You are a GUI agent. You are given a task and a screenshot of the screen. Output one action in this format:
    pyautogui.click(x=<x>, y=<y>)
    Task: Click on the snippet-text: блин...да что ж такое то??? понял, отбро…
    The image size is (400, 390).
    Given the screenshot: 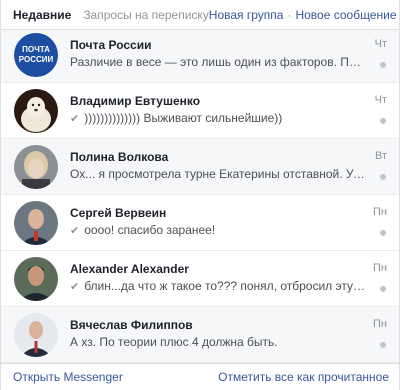 What is the action you would take?
    pyautogui.click(x=225, y=286)
    